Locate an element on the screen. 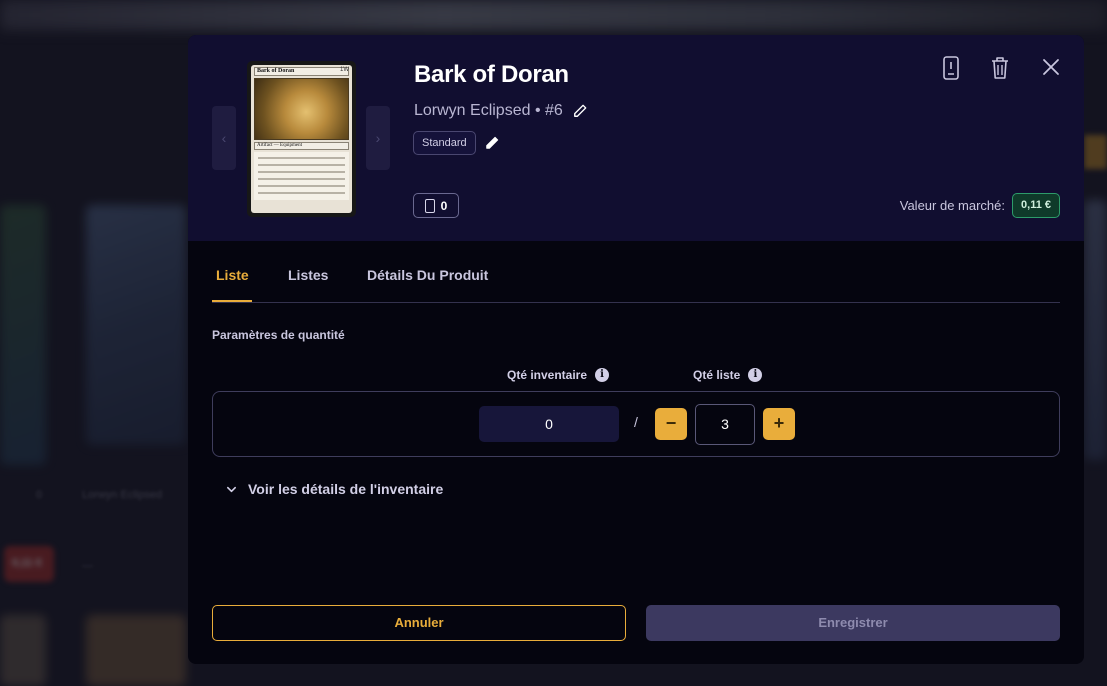  market-price-badge: 0,11 € is located at coordinates (1036, 205).